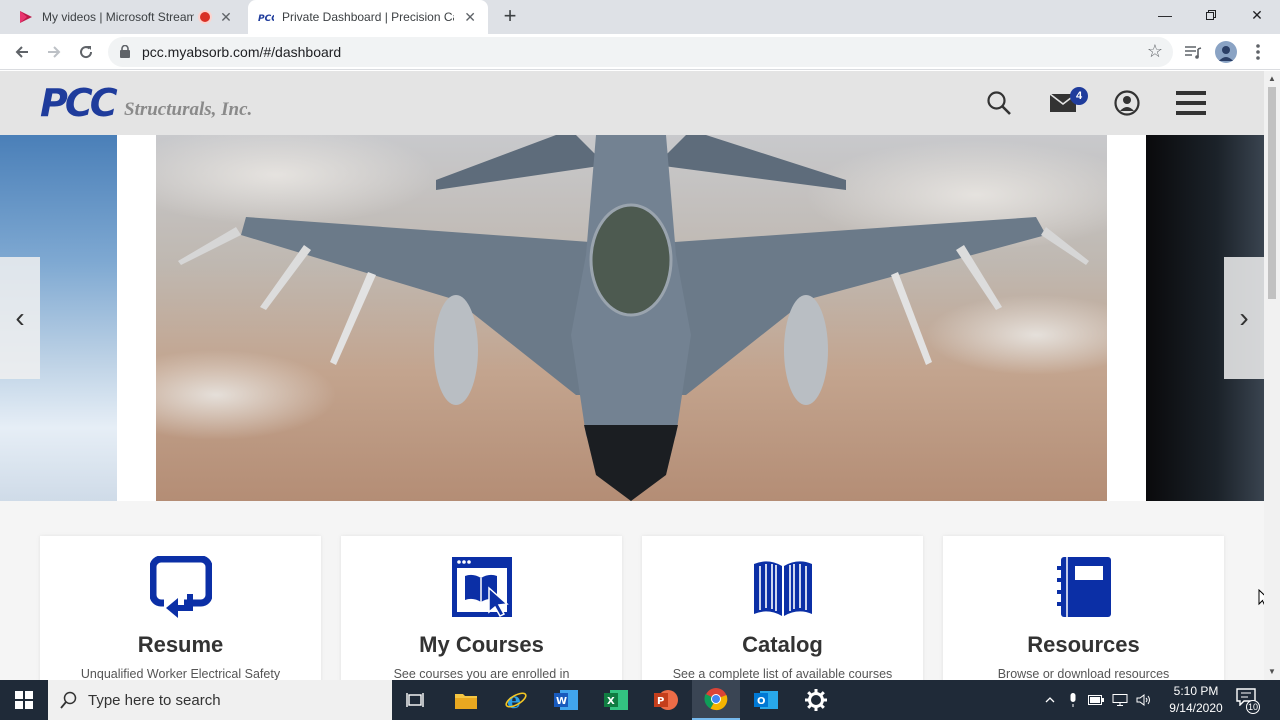 This screenshot has height=720, width=1280. Describe the element at coordinates (1127, 103) in the screenshot. I see `account-icon` at that location.